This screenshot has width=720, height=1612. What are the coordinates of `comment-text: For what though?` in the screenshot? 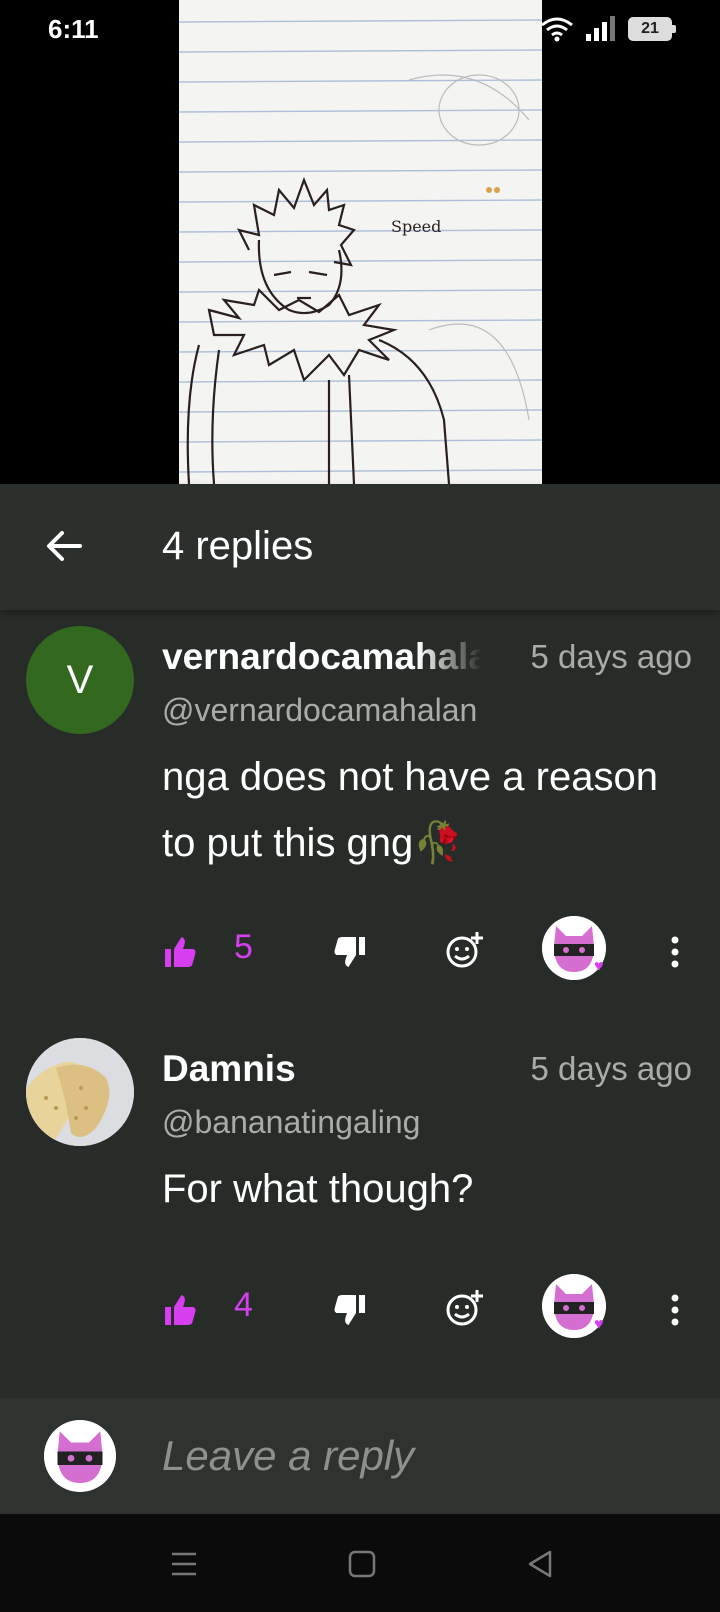 It's located at (318, 1189).